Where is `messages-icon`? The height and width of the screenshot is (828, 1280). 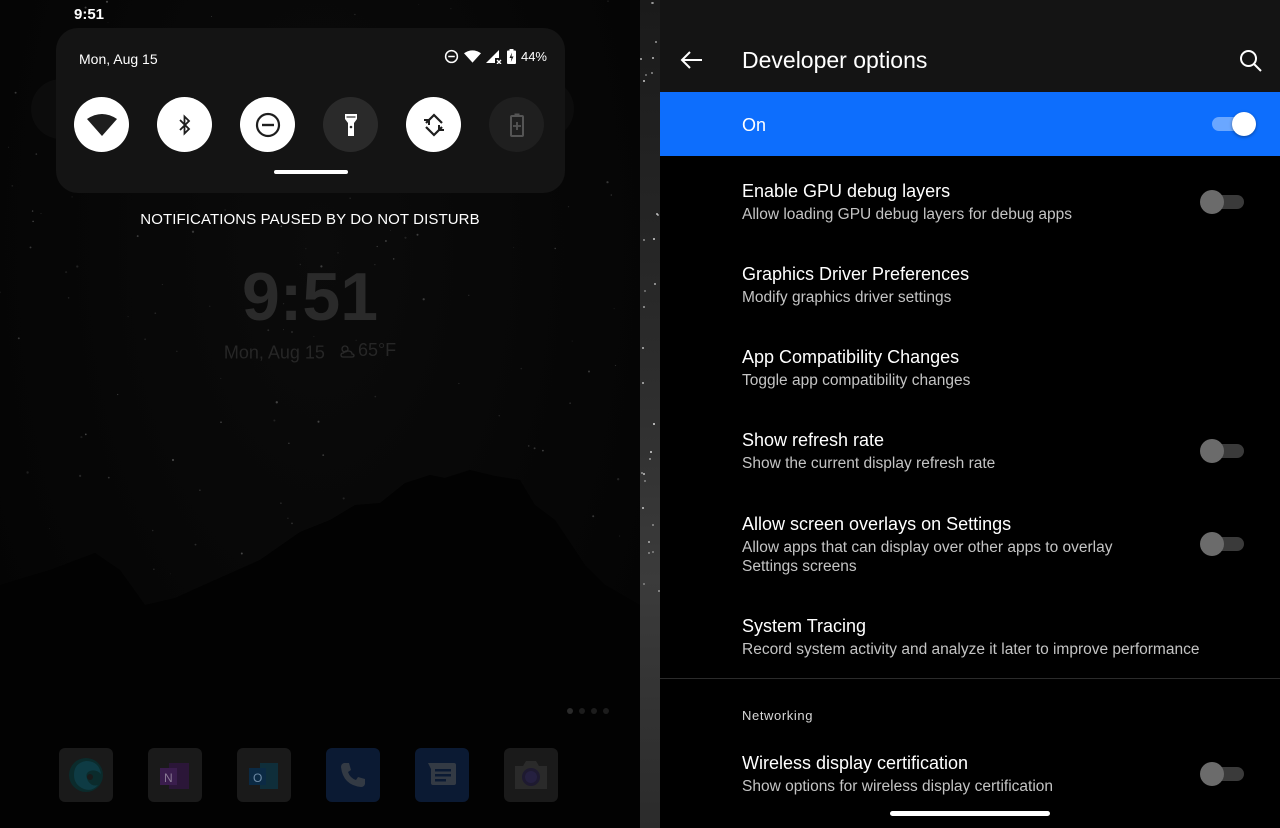
messages-icon is located at coordinates (442, 774).